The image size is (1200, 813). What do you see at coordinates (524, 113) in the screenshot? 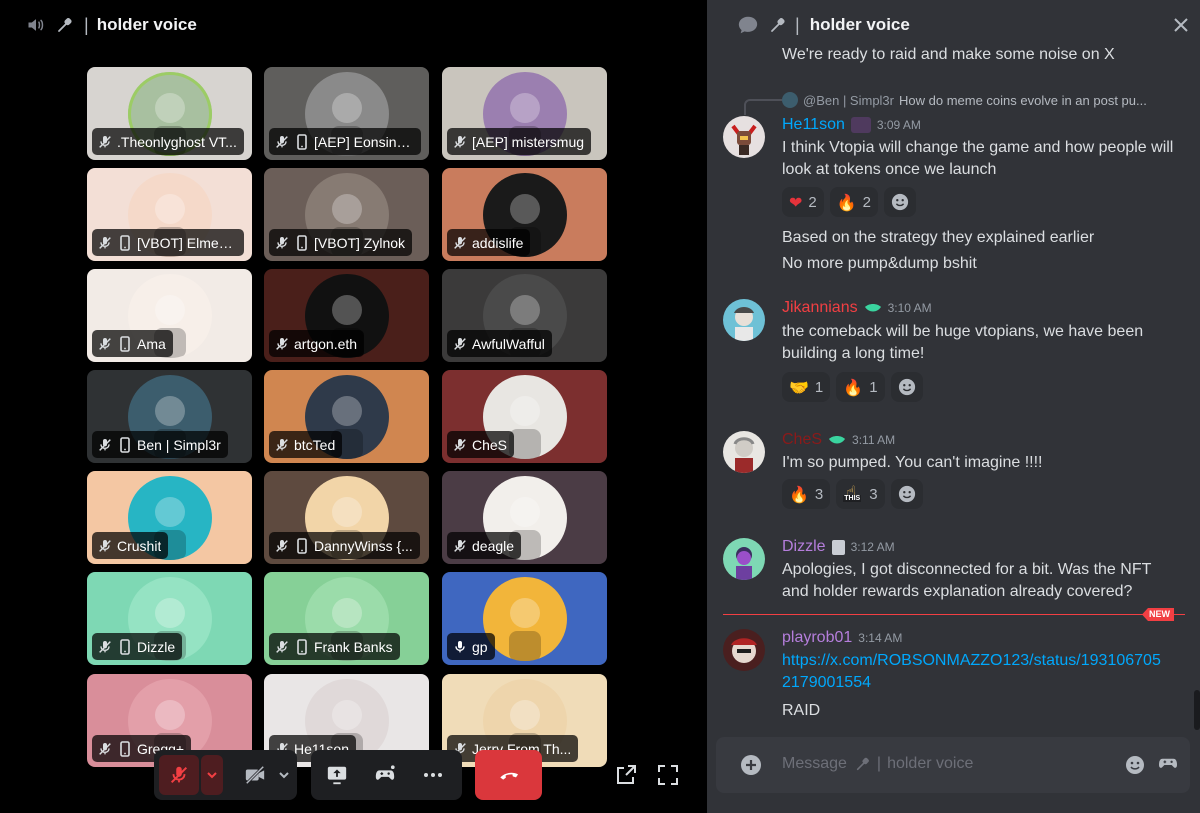
I see `participant-tile: [AEP] mistersmug` at bounding box center [524, 113].